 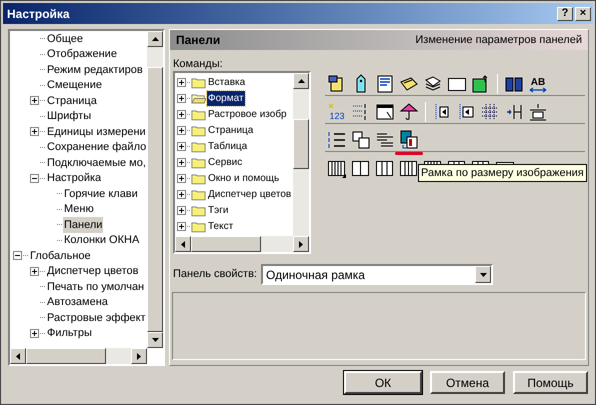 What do you see at coordinates (198, 40) in the screenshot?
I see `panel-title: Панели` at bounding box center [198, 40].